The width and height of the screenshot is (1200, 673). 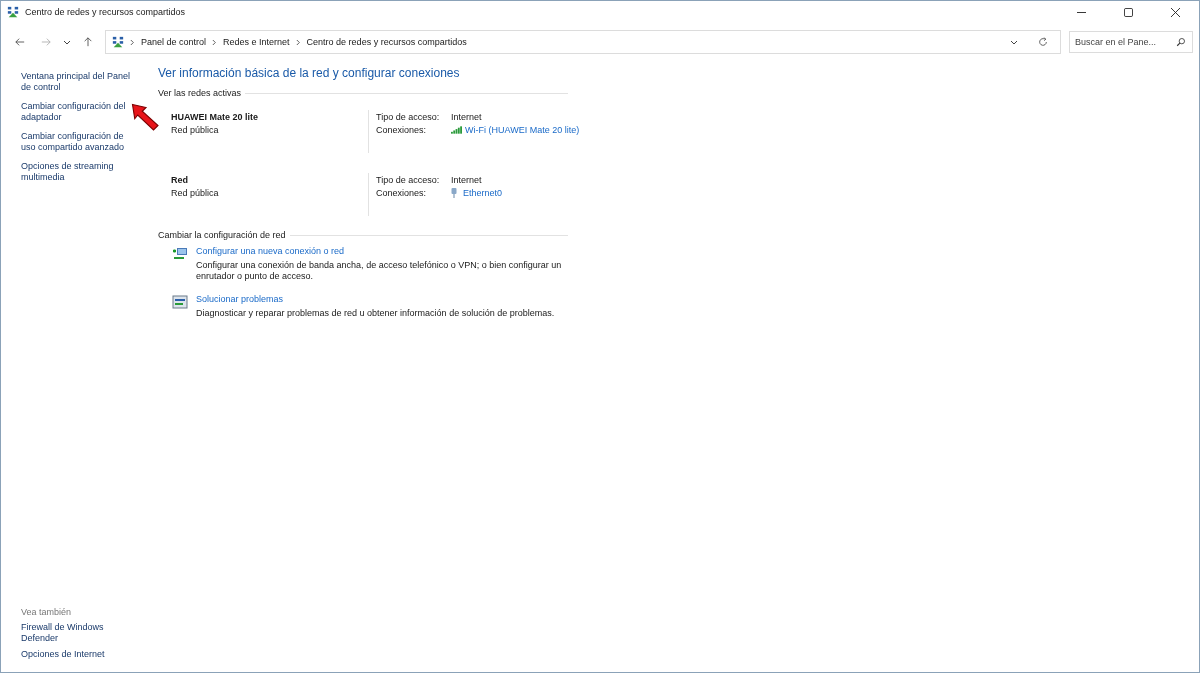 I want to click on page-heading: Ver información básica de la red y configurar conexiones, so click(x=309, y=73).